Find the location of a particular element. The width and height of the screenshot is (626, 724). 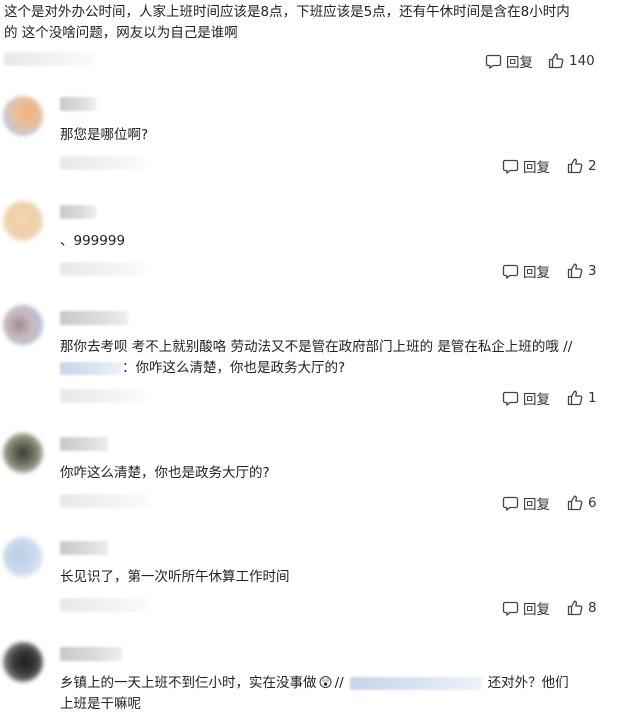

like-count: 6 is located at coordinates (592, 503).